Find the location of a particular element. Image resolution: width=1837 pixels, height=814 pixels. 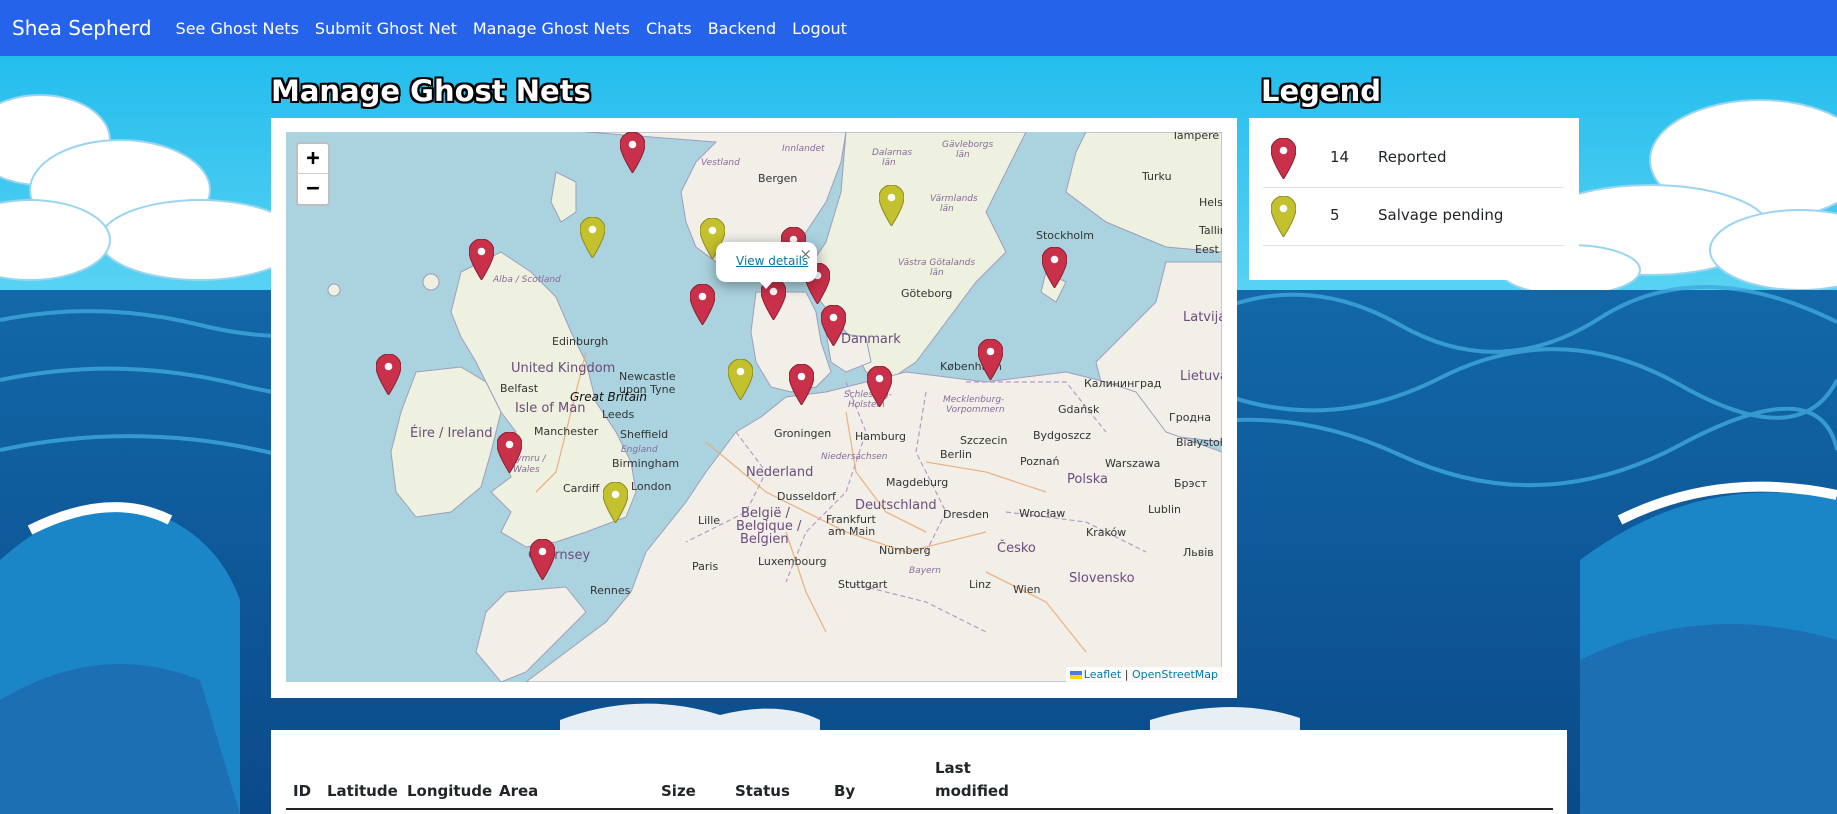

map-attribution: Leaflet | OpenStreetMap is located at coordinates (1143, 674).